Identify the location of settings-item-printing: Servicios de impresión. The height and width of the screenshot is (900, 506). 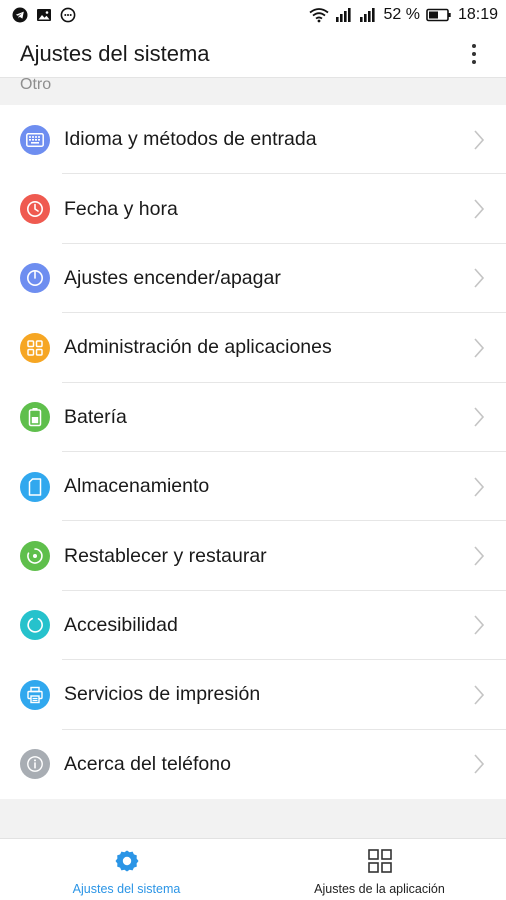
(253, 695).